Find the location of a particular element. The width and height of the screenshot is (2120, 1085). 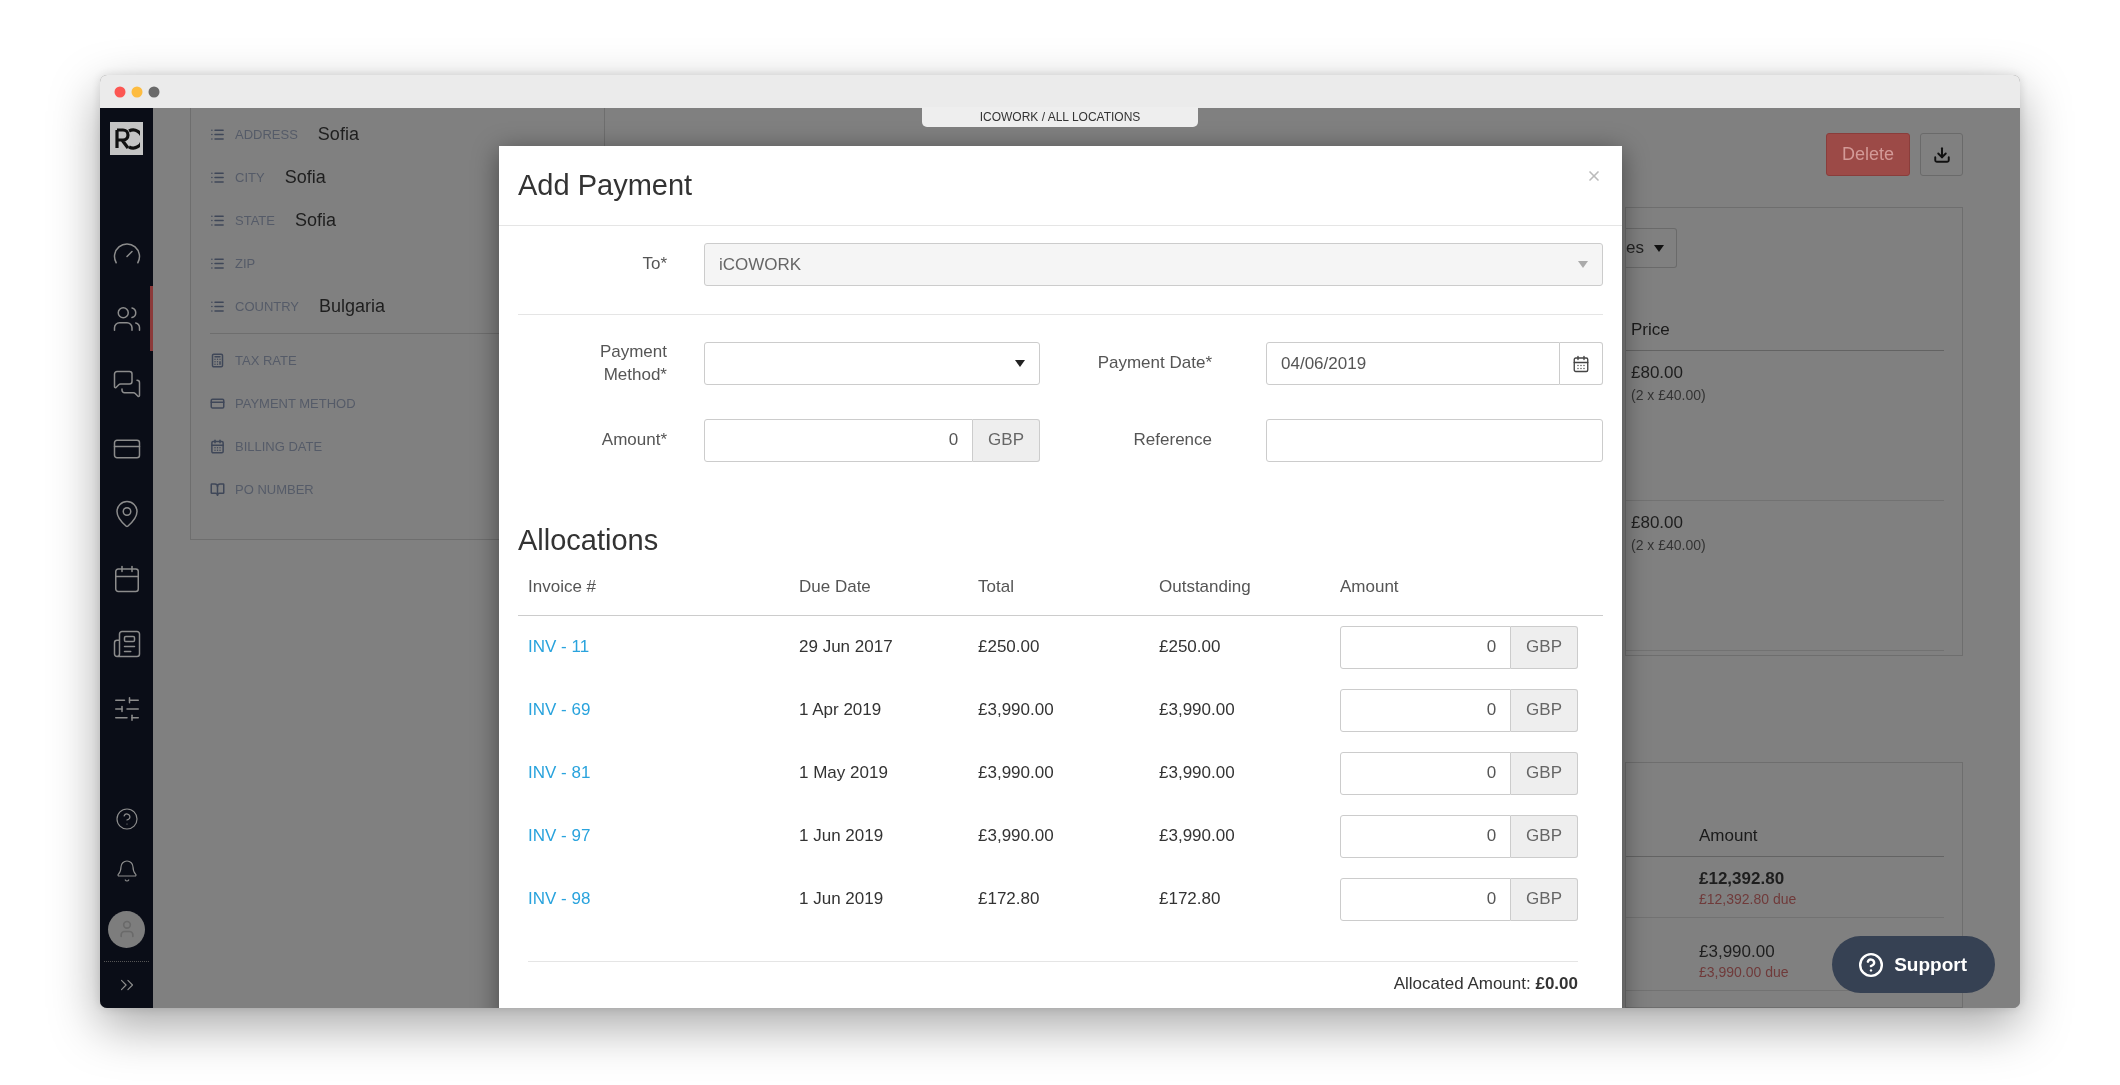

document-icon is located at coordinates (126, 643).